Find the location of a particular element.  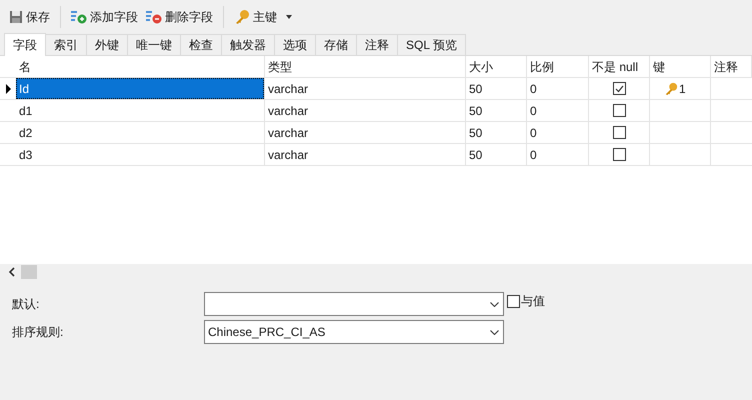

column-header: 注释 is located at coordinates (731, 66).